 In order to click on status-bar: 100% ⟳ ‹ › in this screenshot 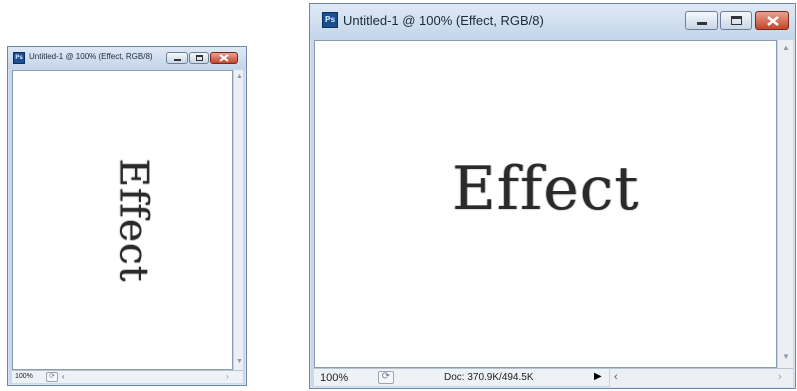, I will do `click(127, 376)`.